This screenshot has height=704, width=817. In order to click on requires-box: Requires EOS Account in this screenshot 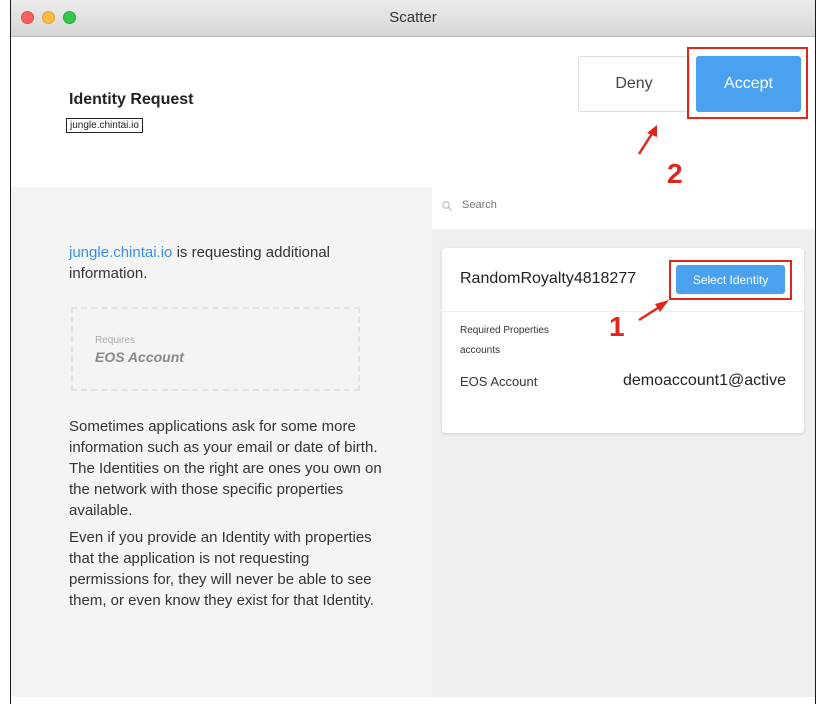, I will do `click(215, 349)`.